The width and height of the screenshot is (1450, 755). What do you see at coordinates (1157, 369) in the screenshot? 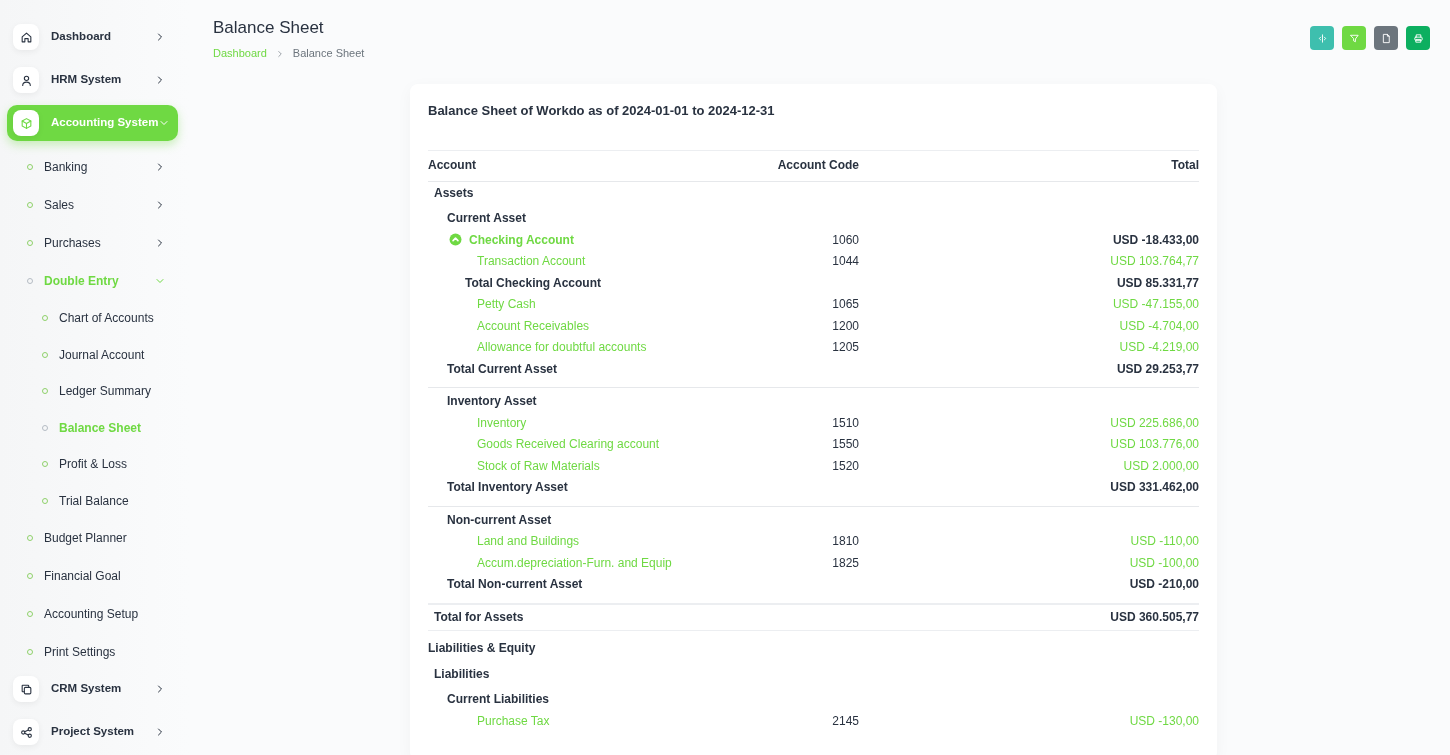
I see `amount: USD 29.253,77` at bounding box center [1157, 369].